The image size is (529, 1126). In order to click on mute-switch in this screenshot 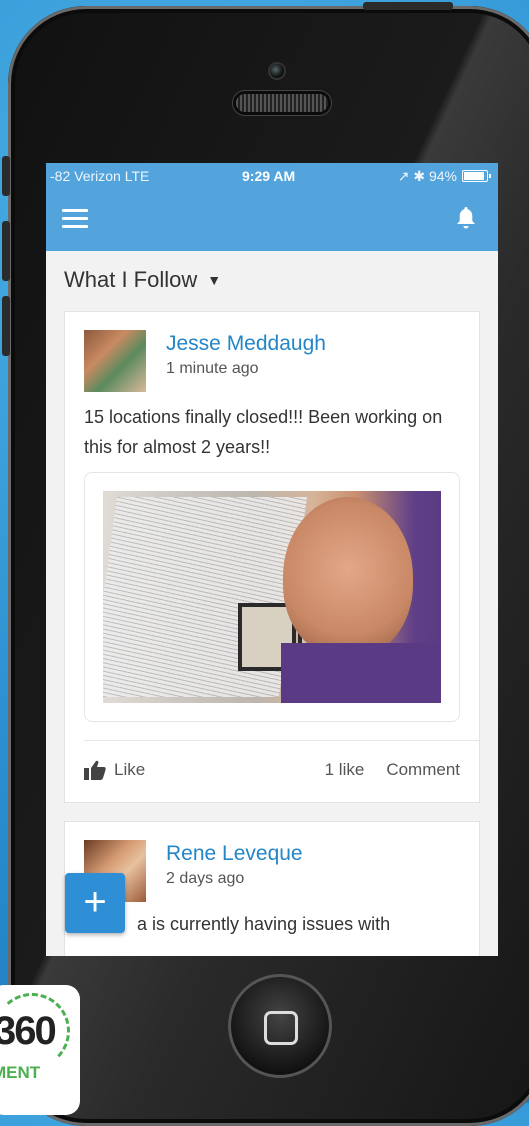, I will do `click(6, 176)`.